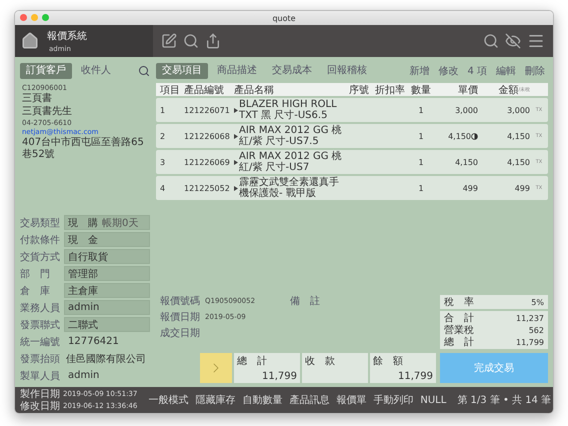 The image size is (568, 426). What do you see at coordinates (536, 330) in the screenshot?
I see `total-value: 562` at bounding box center [536, 330].